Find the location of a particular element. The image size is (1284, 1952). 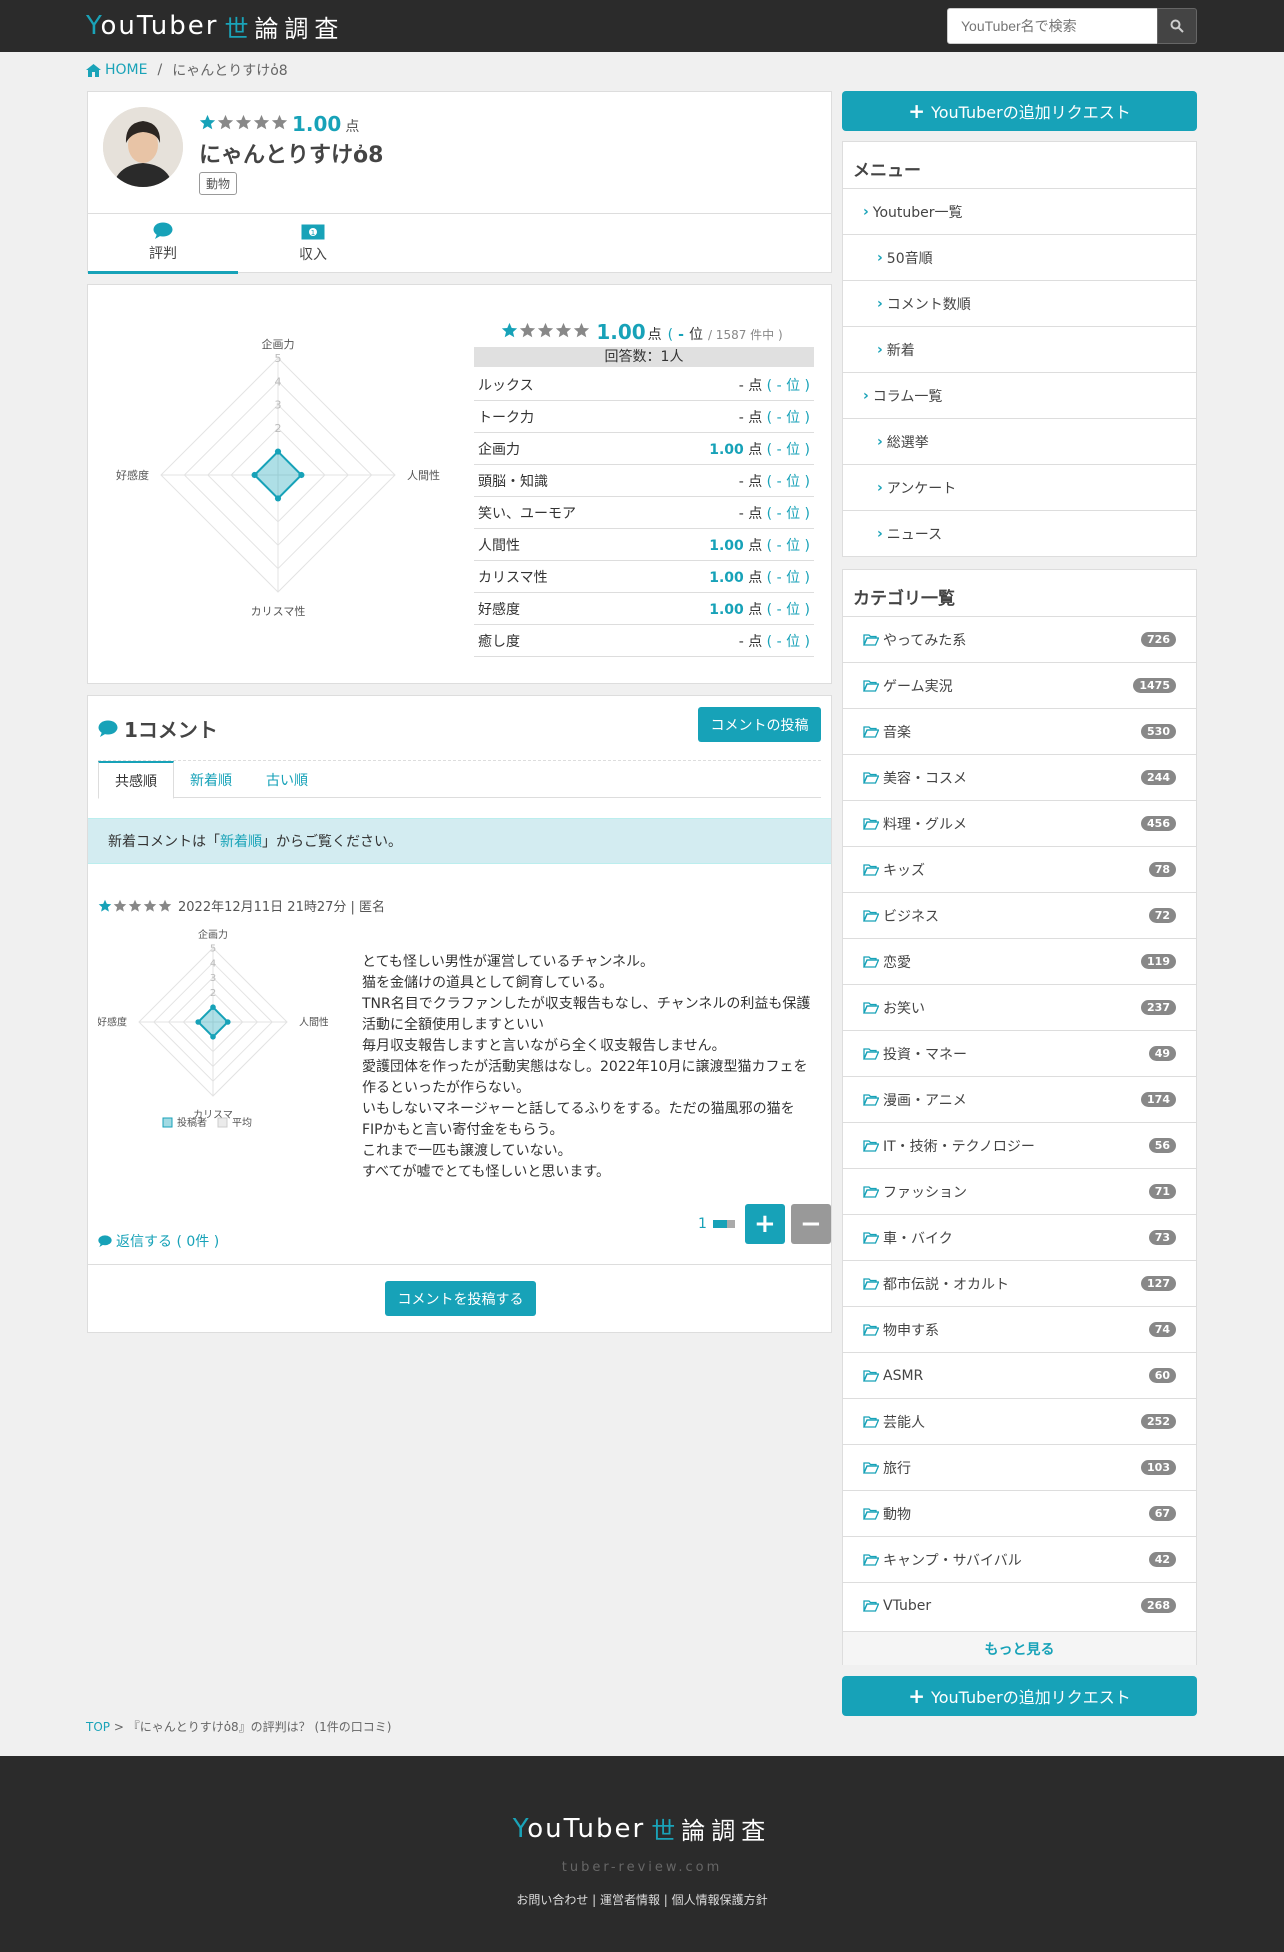

more-link: もっと見る is located at coordinates (1019, 1648).